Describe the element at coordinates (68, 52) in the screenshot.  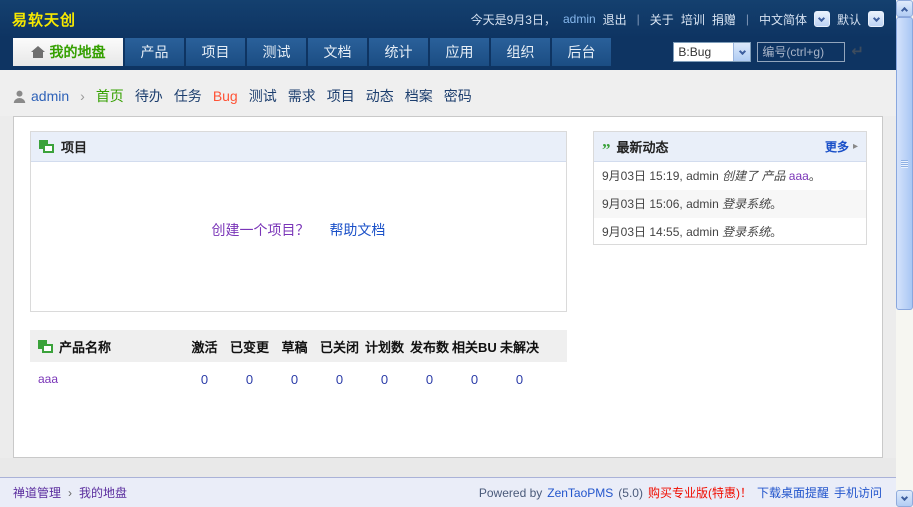
I see `tab-my-dashboard: 我的地盘` at that location.